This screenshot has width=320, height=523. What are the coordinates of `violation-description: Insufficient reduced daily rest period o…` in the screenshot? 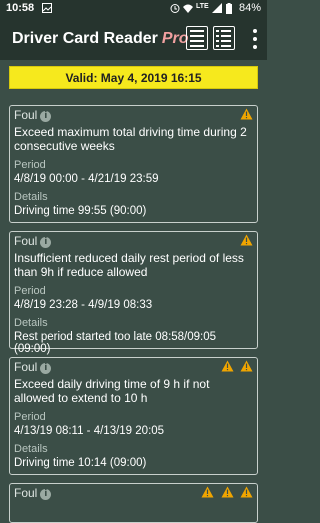 It's located at (129, 265).